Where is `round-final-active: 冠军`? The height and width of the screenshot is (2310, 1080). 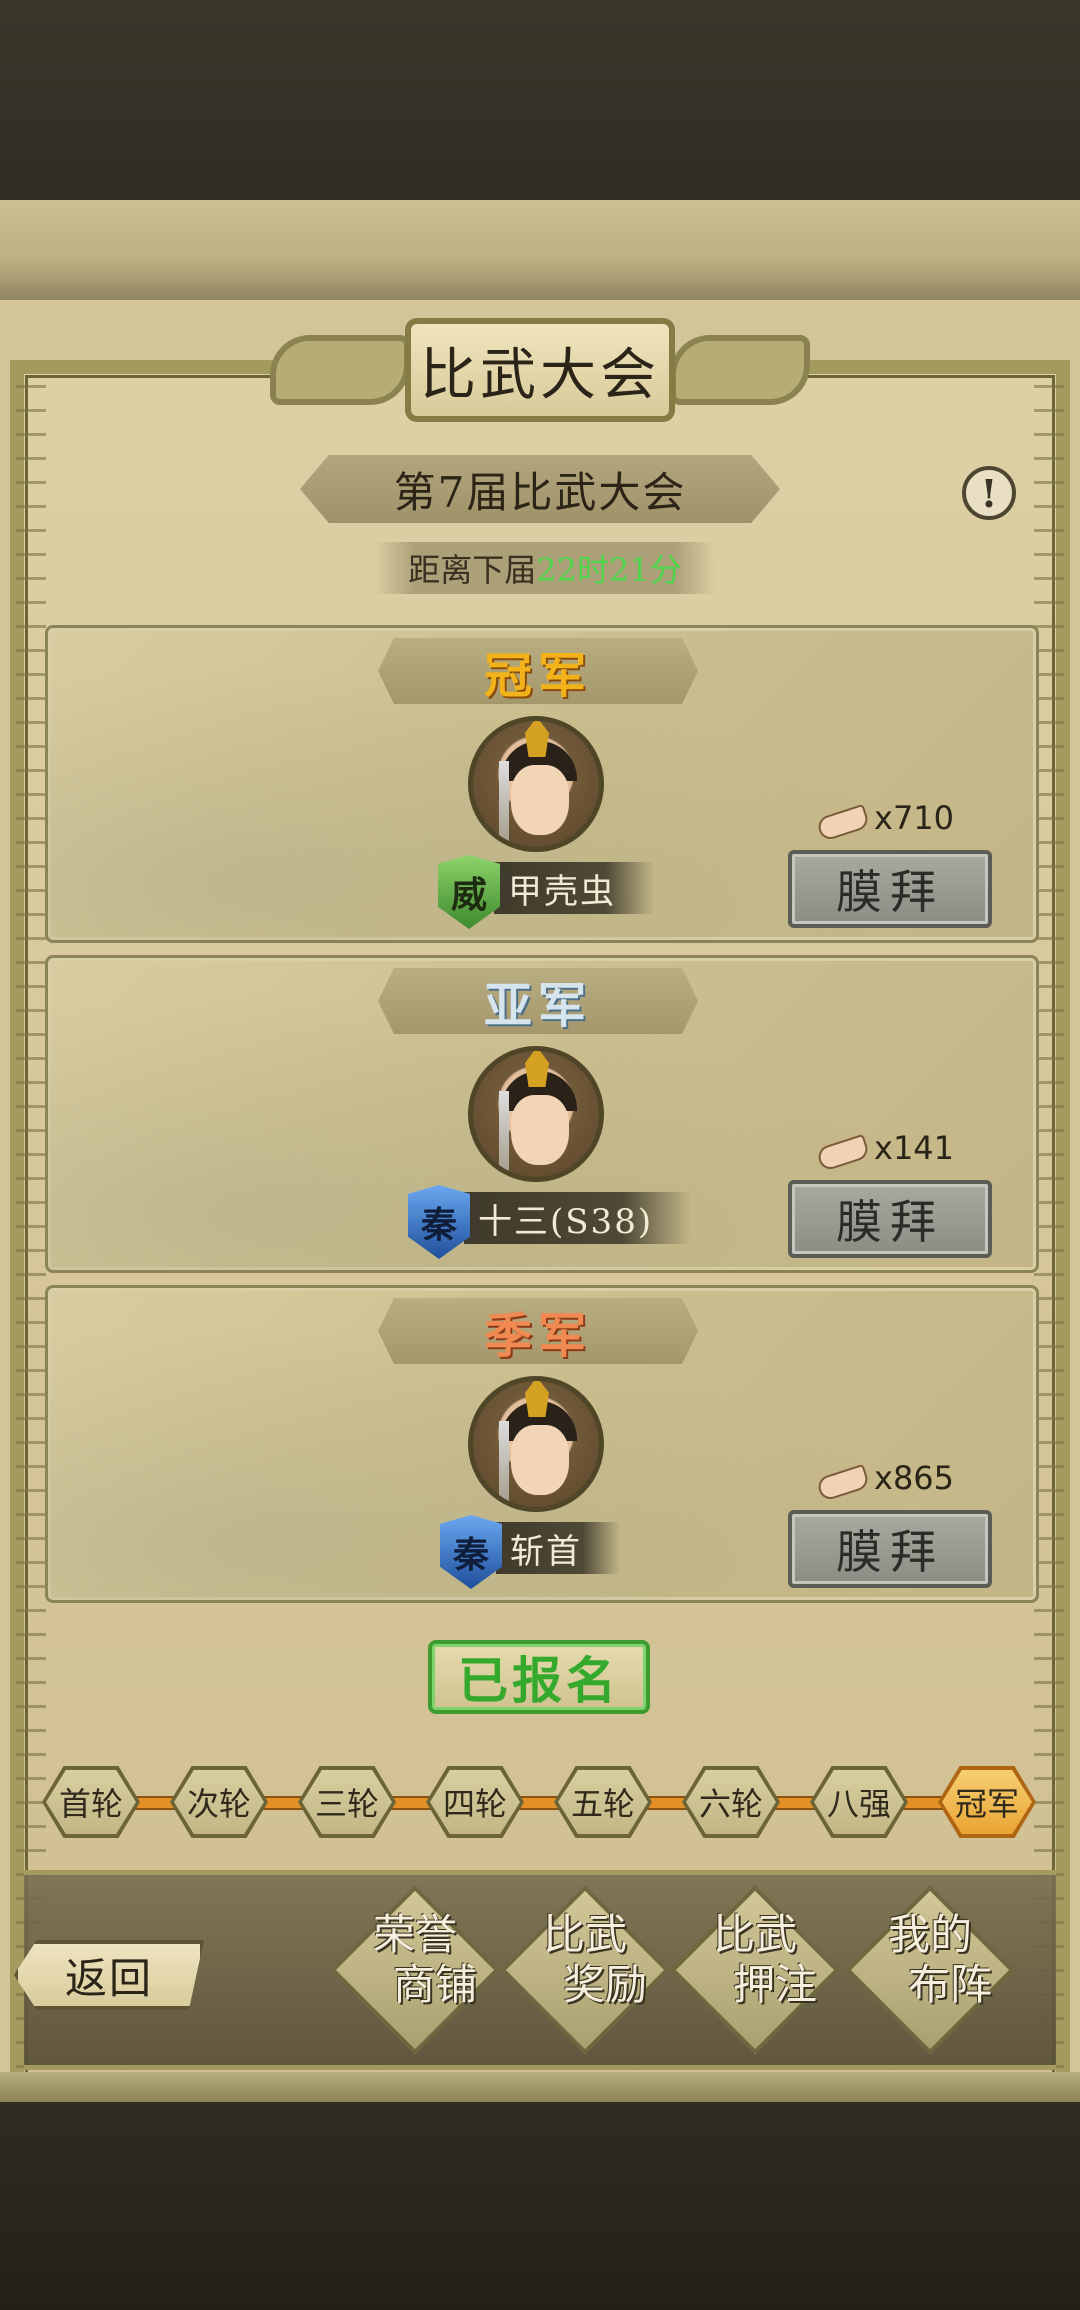
round-final-active: 冠军 is located at coordinates (987, 1802).